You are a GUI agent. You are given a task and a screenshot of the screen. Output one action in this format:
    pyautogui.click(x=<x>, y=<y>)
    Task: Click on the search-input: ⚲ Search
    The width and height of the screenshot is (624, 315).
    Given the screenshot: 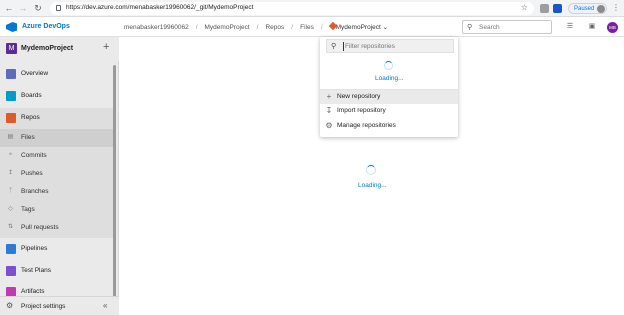 What is the action you would take?
    pyautogui.click(x=507, y=27)
    